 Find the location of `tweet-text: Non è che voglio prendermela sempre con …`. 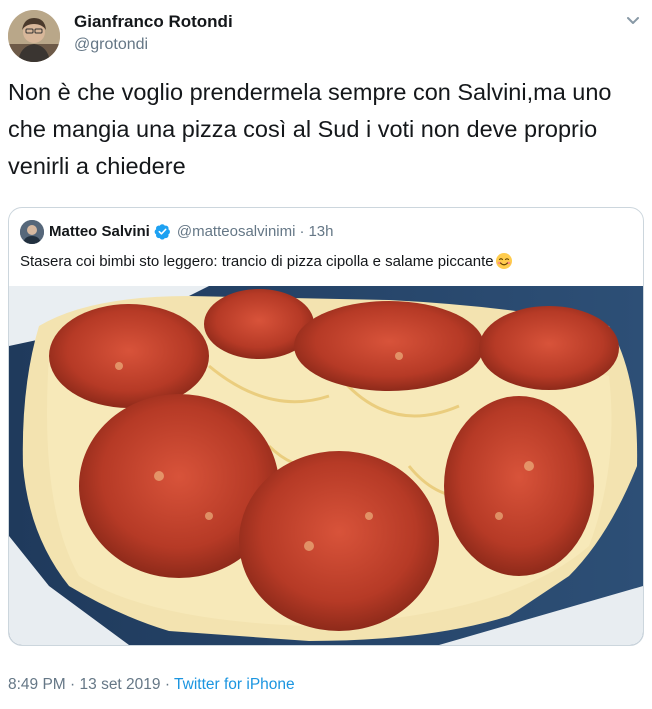

tweet-text: Non è che voglio prendermela sempre con … is located at coordinates (310, 129).